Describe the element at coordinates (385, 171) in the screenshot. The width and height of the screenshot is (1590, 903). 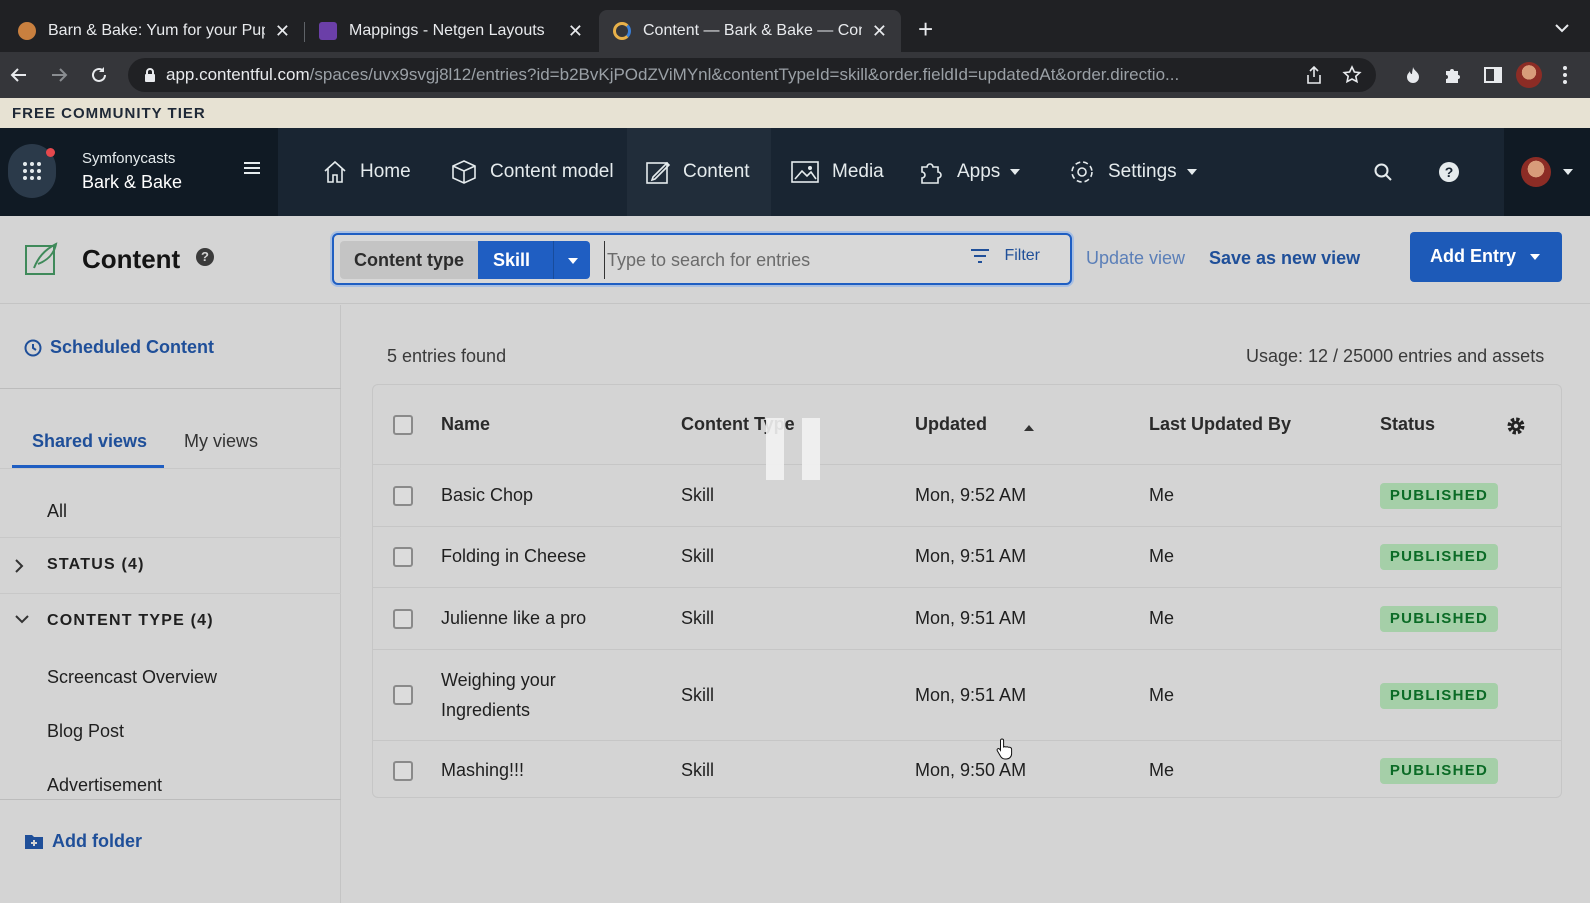
I see `nav-home-label: Home` at that location.